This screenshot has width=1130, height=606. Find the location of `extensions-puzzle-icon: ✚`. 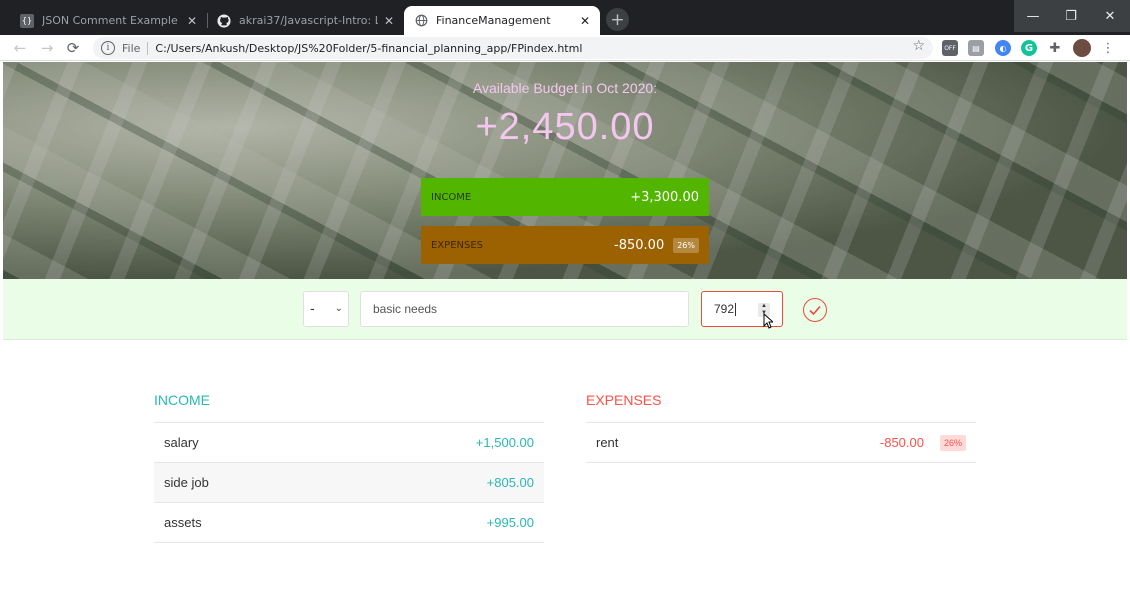

extensions-puzzle-icon: ✚ is located at coordinates (1055, 48).